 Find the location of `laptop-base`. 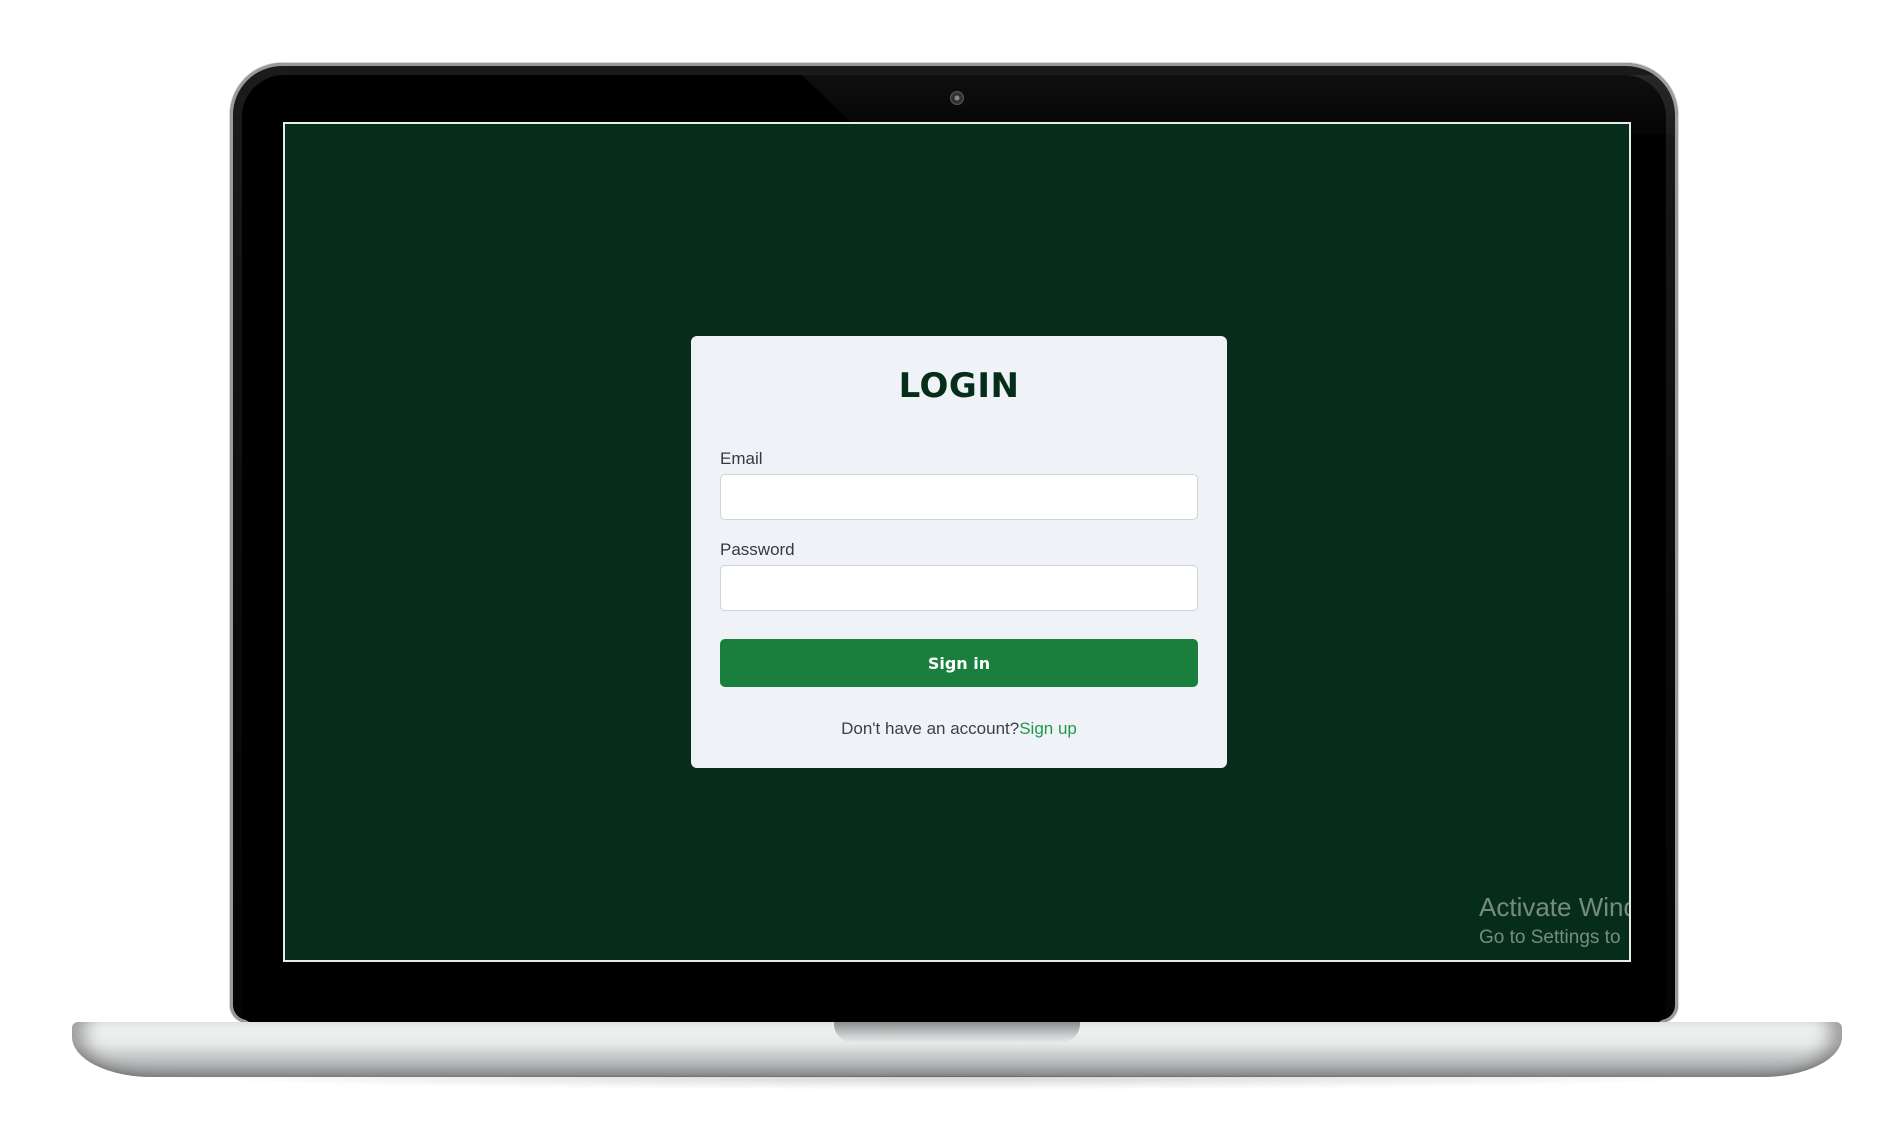

laptop-base is located at coordinates (957, 1049).